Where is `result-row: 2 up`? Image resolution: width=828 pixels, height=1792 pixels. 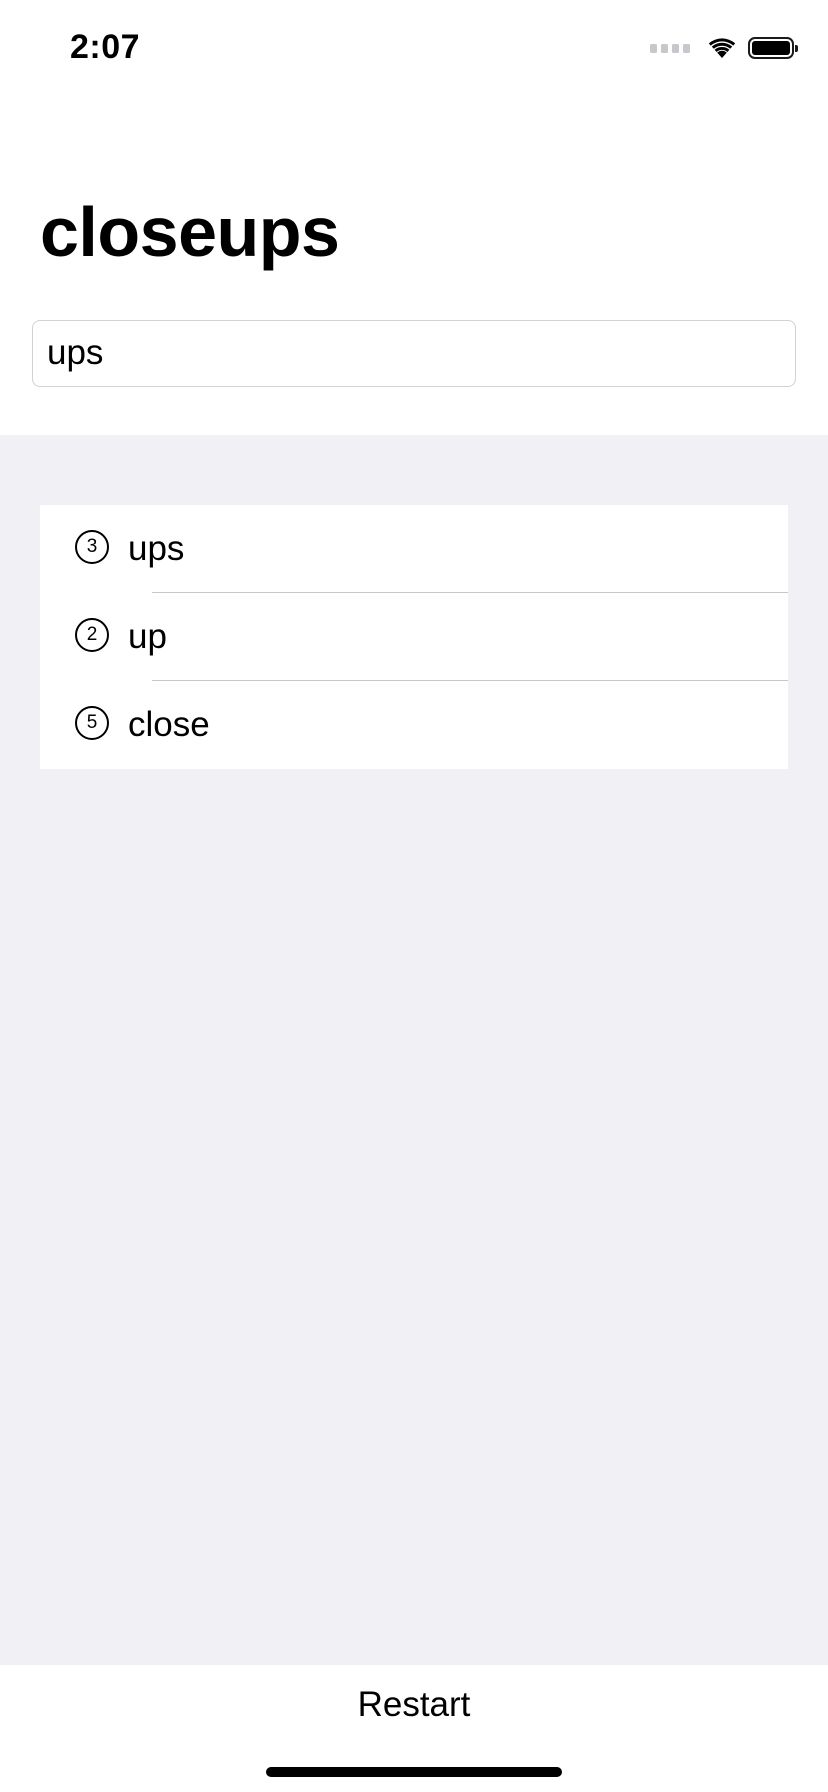 result-row: 2 up is located at coordinates (414, 637).